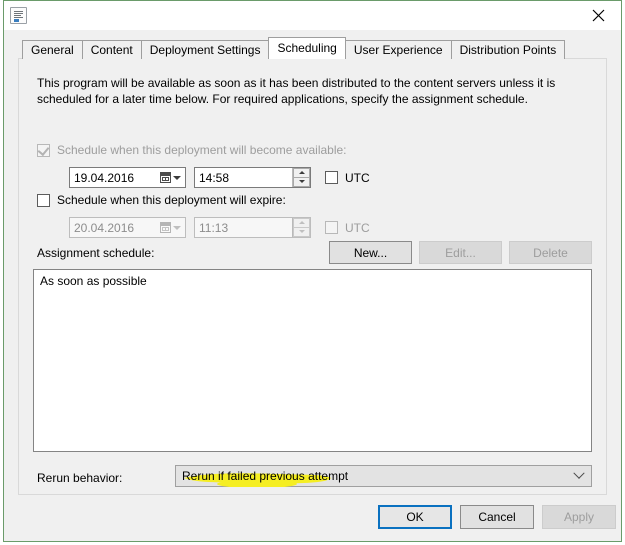  Describe the element at coordinates (598, 15) in the screenshot. I see `close-button` at that location.